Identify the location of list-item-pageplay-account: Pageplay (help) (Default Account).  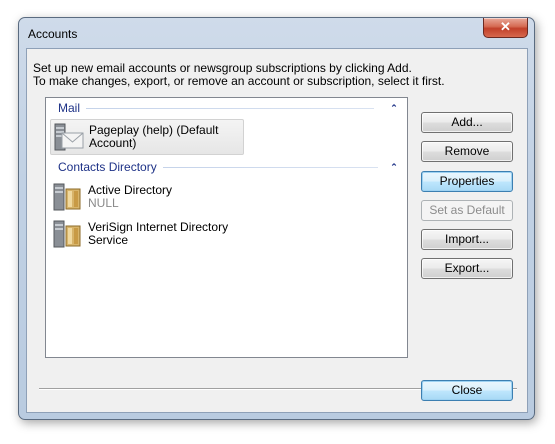
(147, 137).